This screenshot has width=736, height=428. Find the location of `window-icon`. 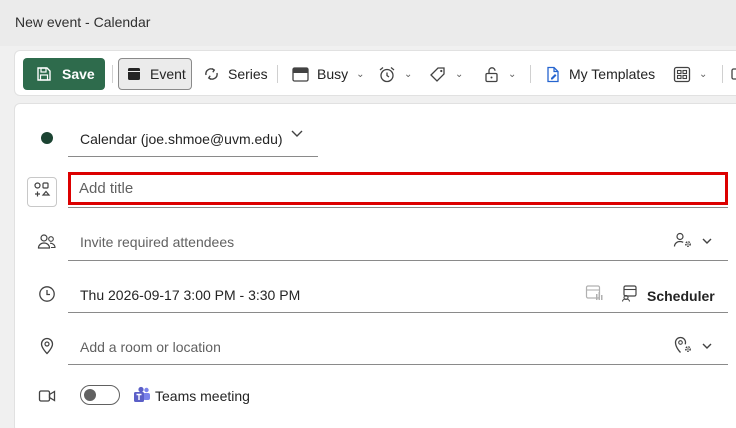

window-icon is located at coordinates (733, 74).